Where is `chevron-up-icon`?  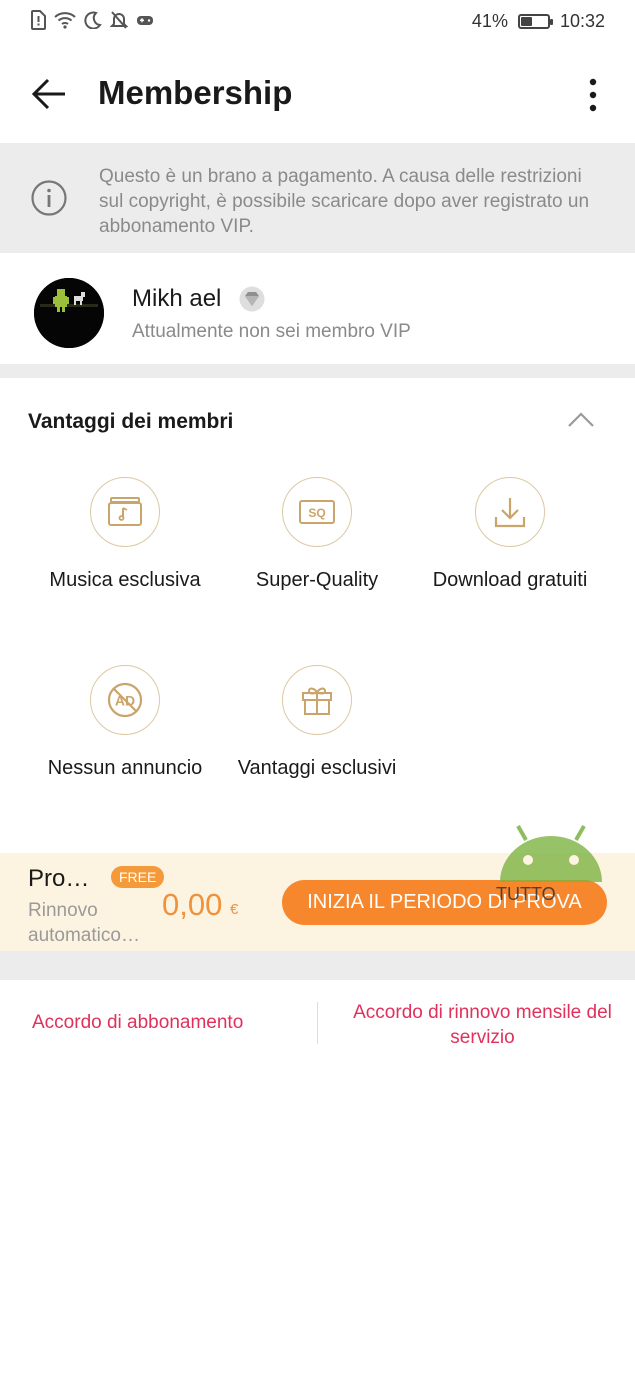
chevron-up-icon is located at coordinates (581, 419).